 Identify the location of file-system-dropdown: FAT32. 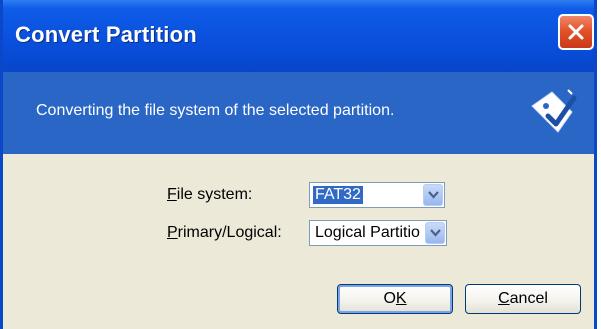
(377, 195).